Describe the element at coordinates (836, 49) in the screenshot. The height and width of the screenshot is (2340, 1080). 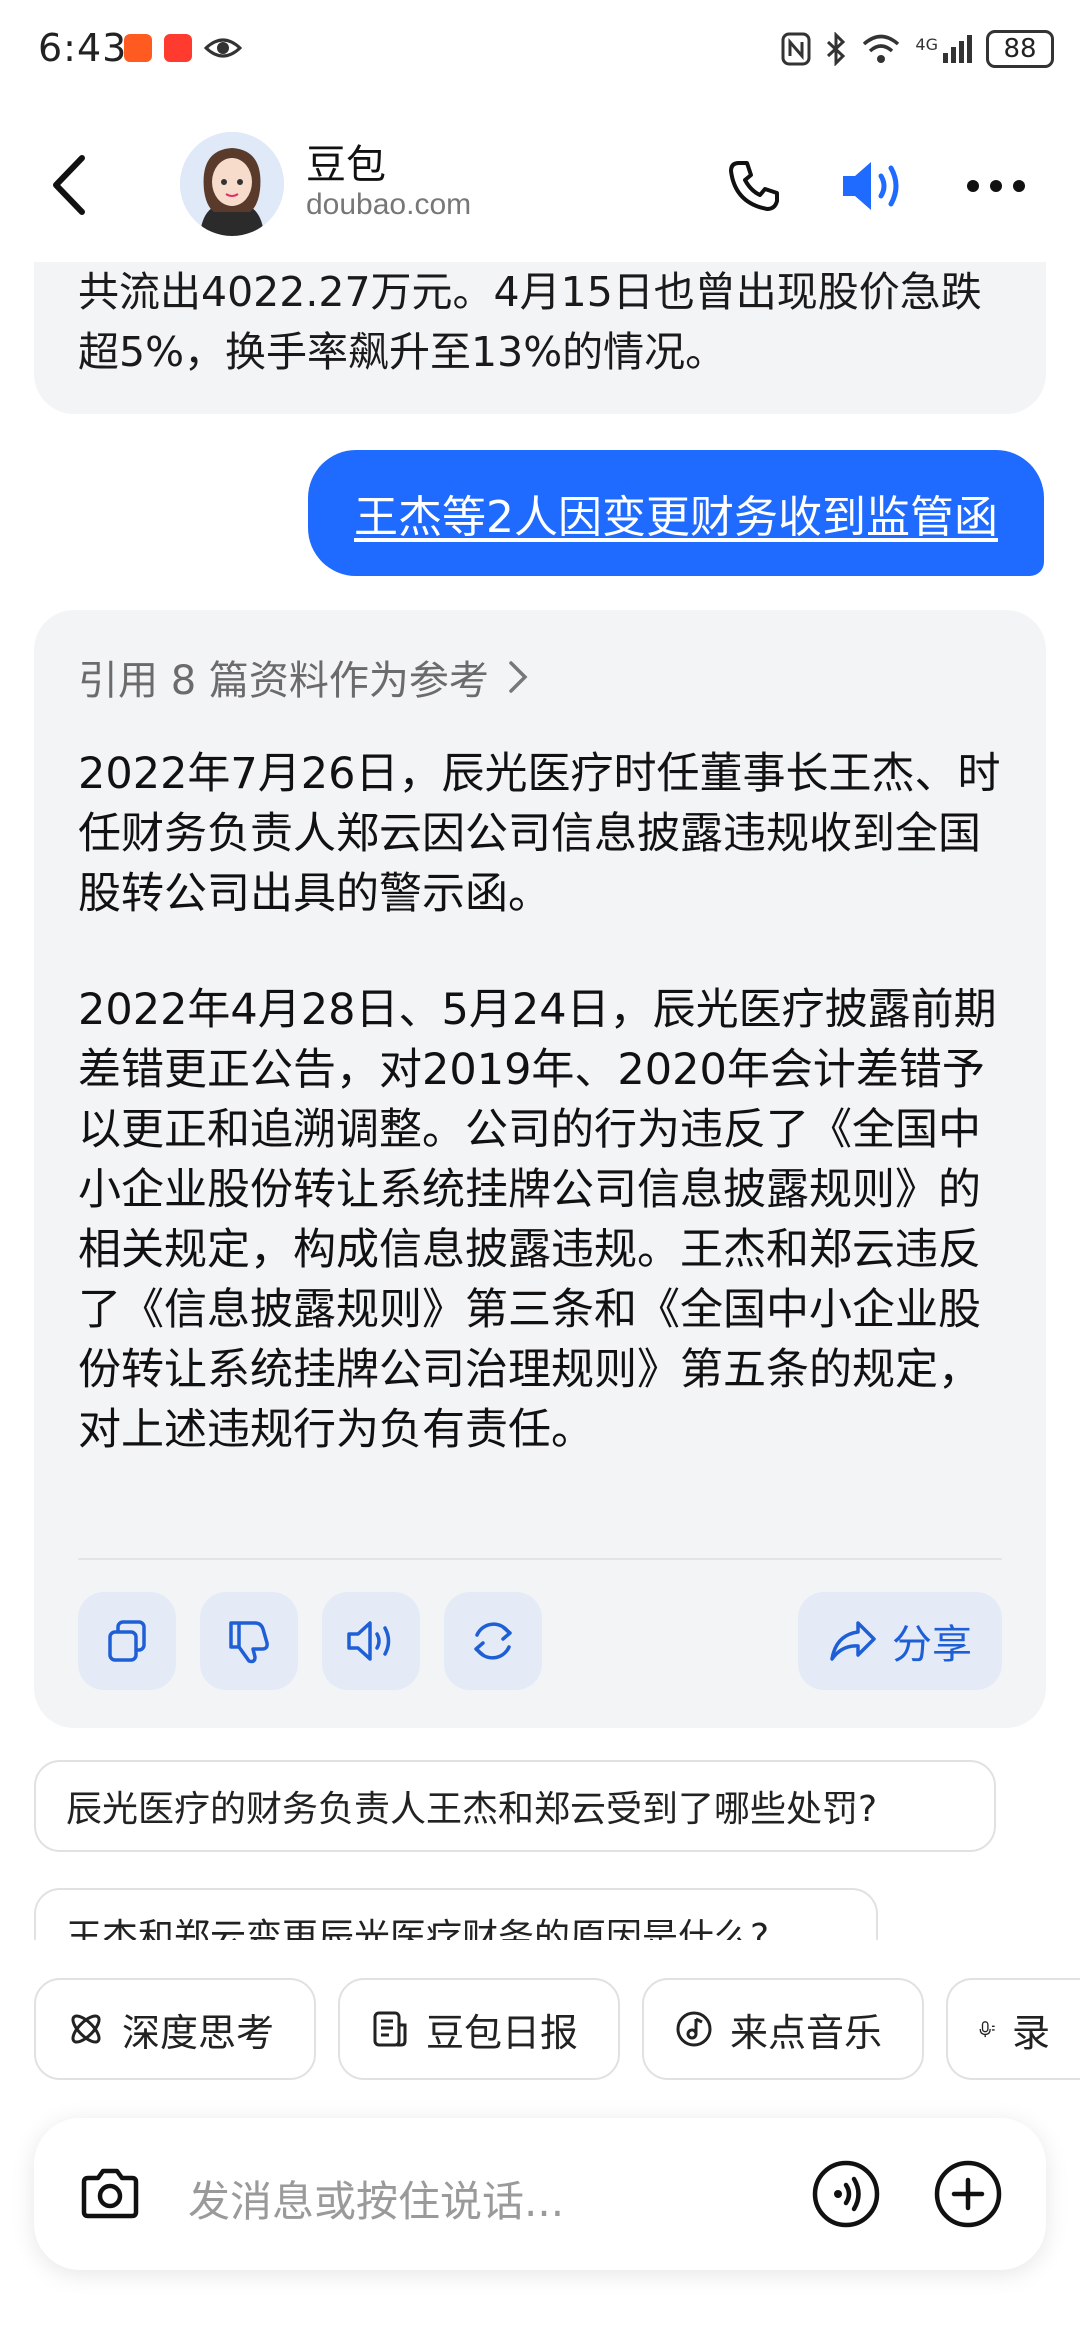
I see `bluetooth-icon` at that location.